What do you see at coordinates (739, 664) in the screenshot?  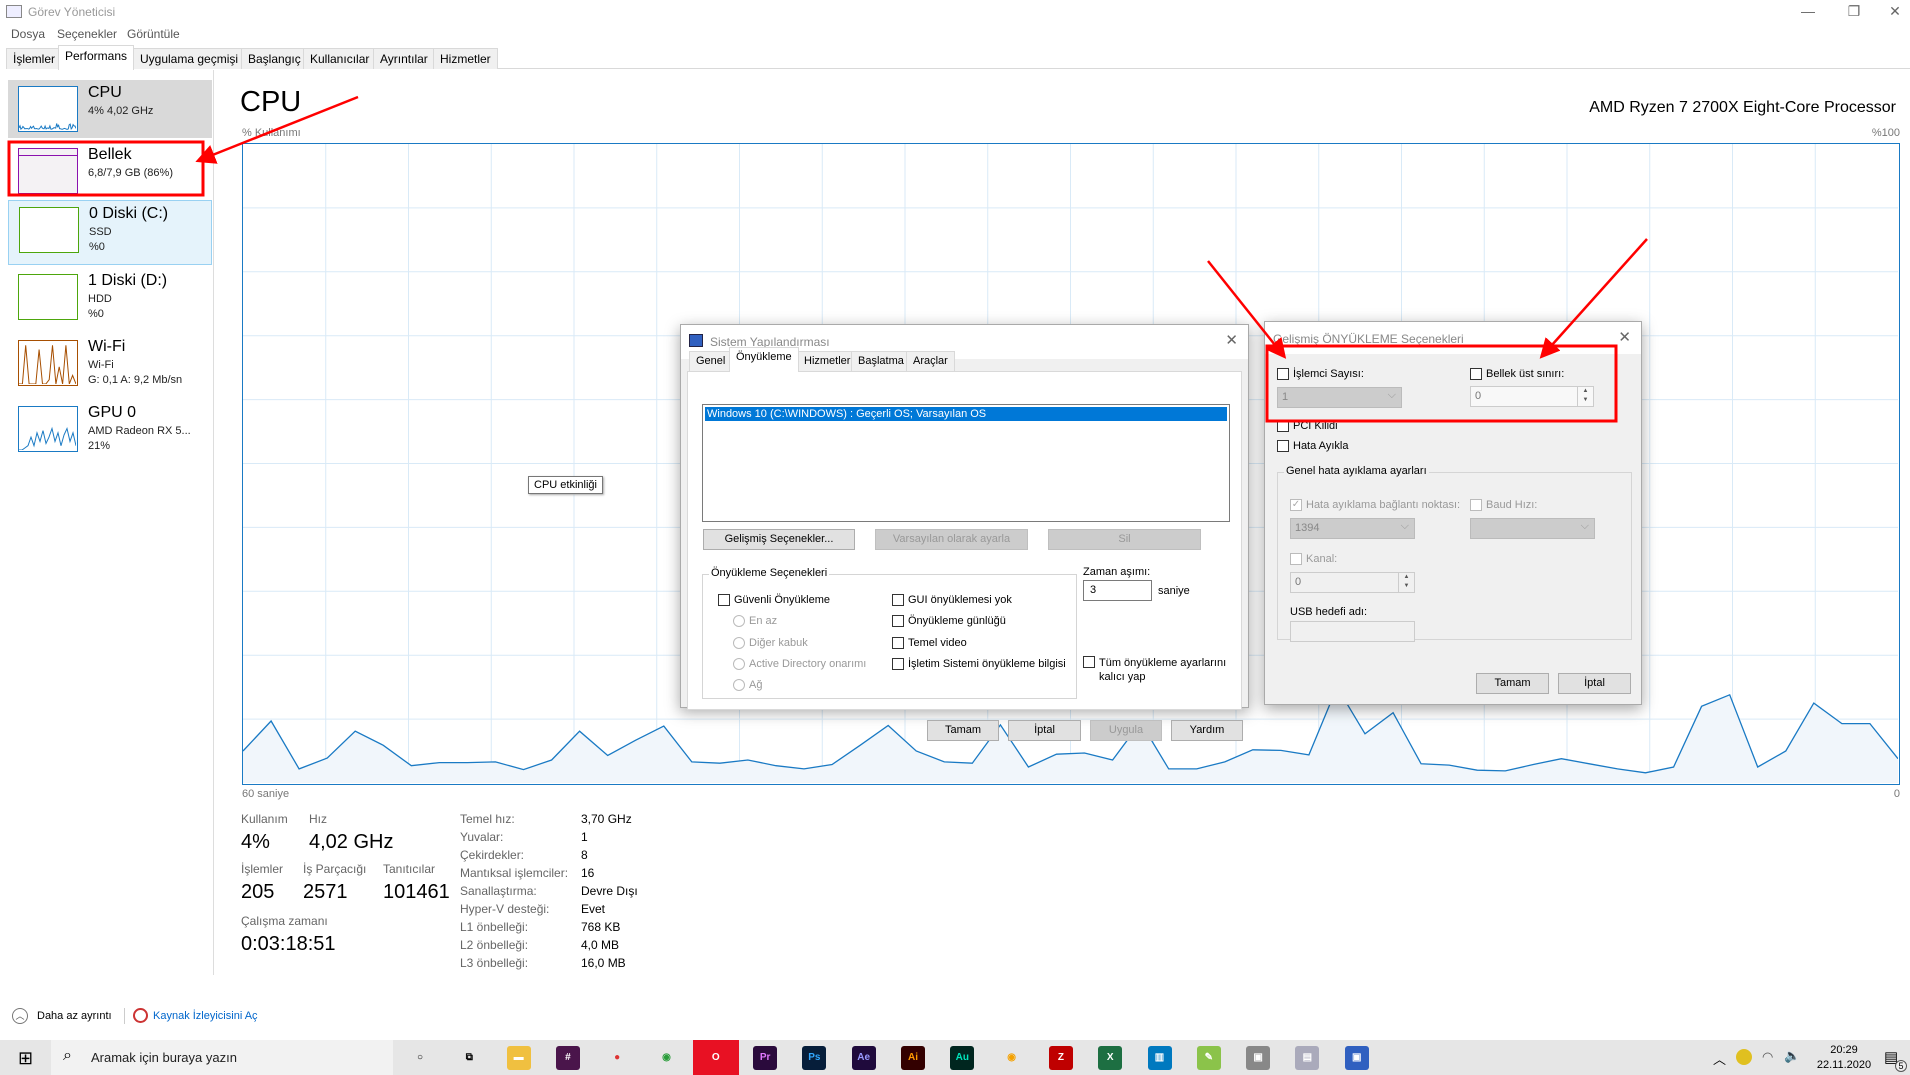 I see `ad-repair-radio` at bounding box center [739, 664].